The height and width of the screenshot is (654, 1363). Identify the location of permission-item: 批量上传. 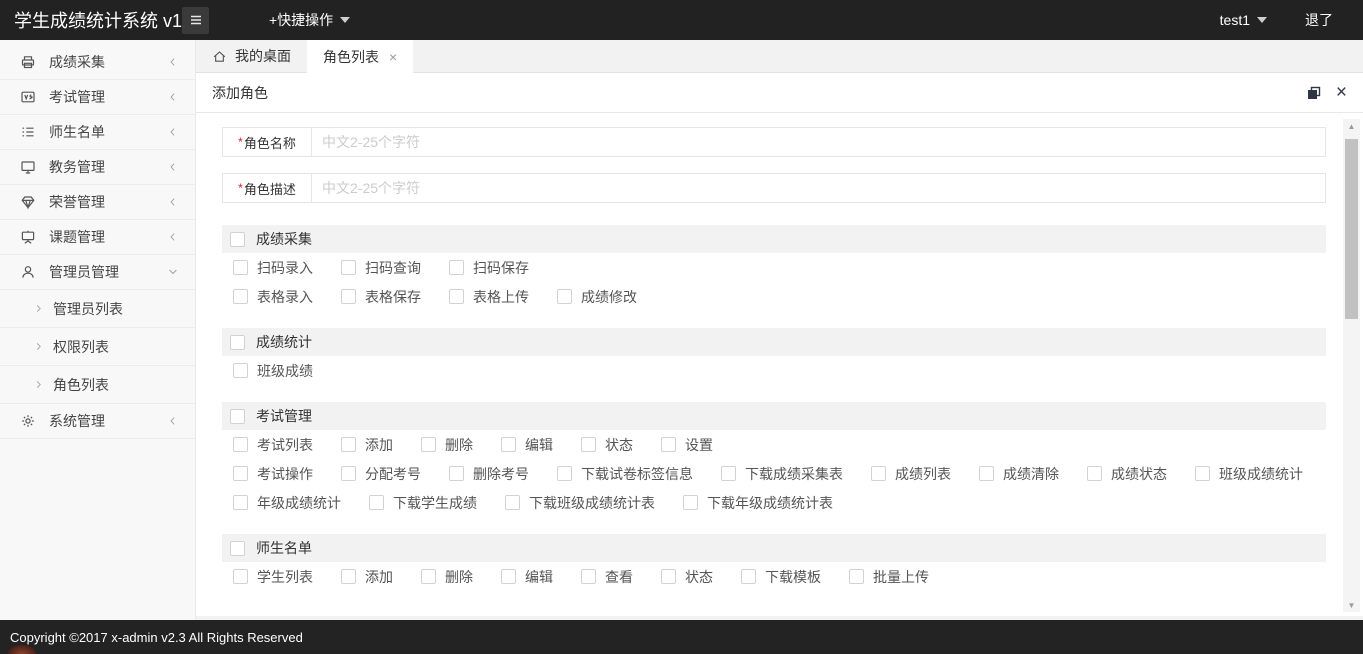
(889, 577).